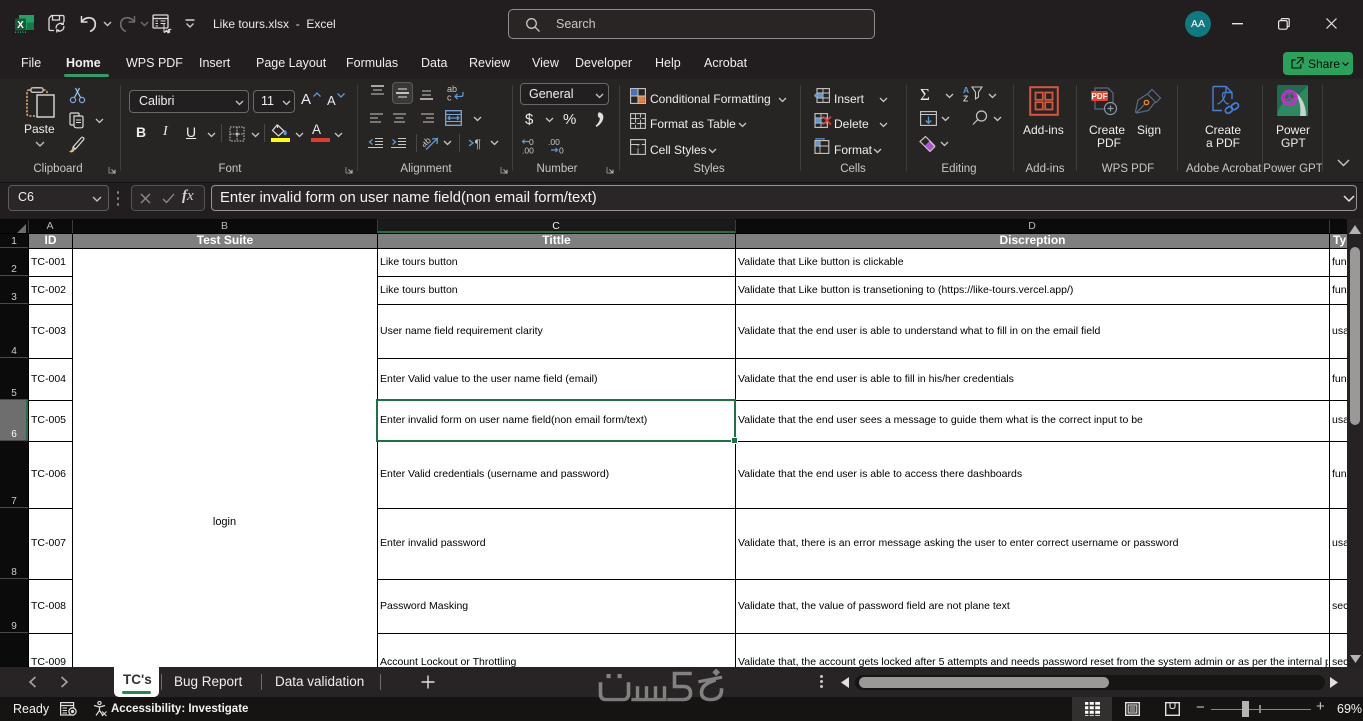 Image resolution: width=1363 pixels, height=721 pixels. Describe the element at coordinates (561, 150) in the screenshot. I see `svg-text: 0` at that location.